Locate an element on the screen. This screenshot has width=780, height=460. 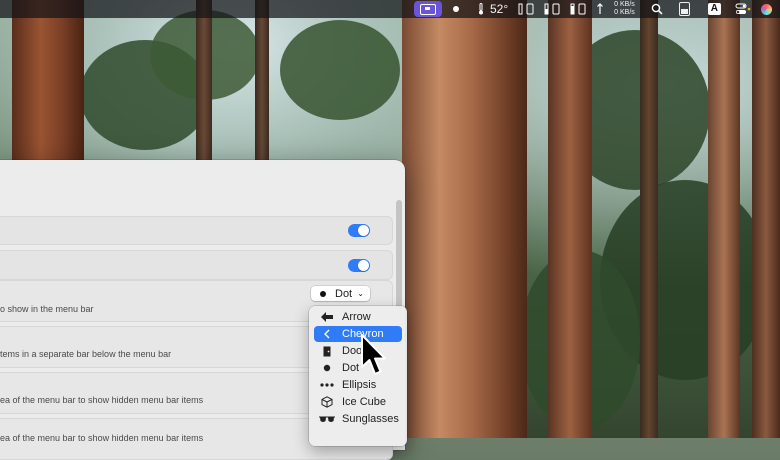
battery-icon is located at coordinates (684, 9).